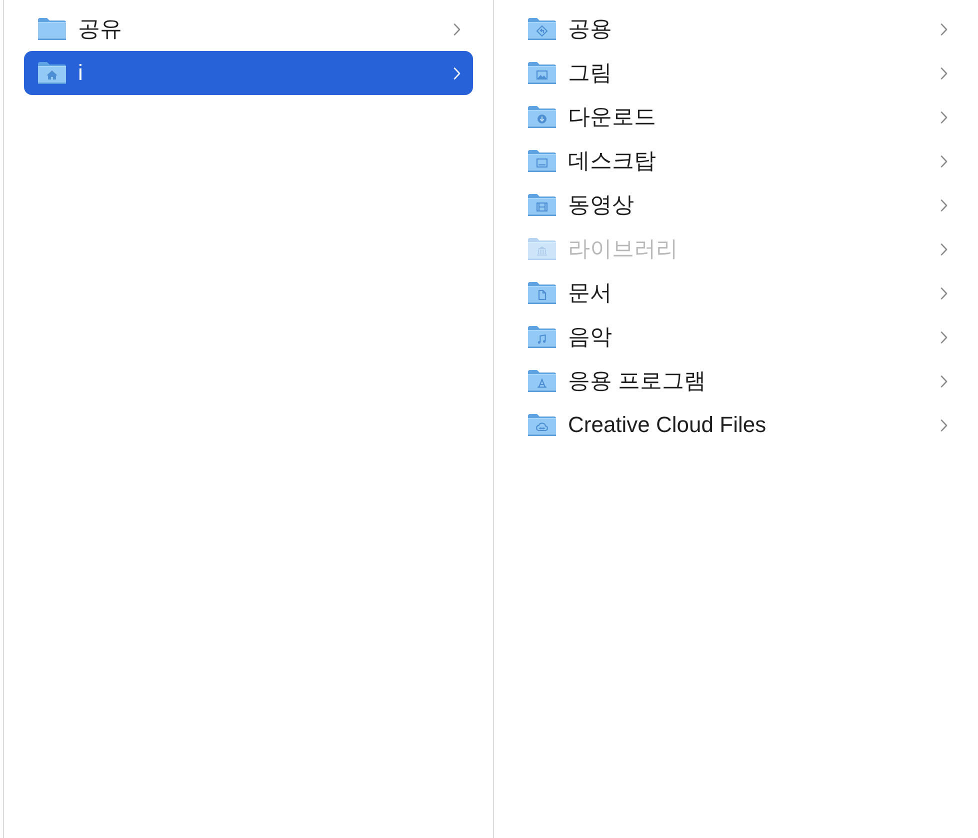 This screenshot has height=838, width=978. What do you see at coordinates (542, 293) in the screenshot?
I see `document-folder-icon` at bounding box center [542, 293].